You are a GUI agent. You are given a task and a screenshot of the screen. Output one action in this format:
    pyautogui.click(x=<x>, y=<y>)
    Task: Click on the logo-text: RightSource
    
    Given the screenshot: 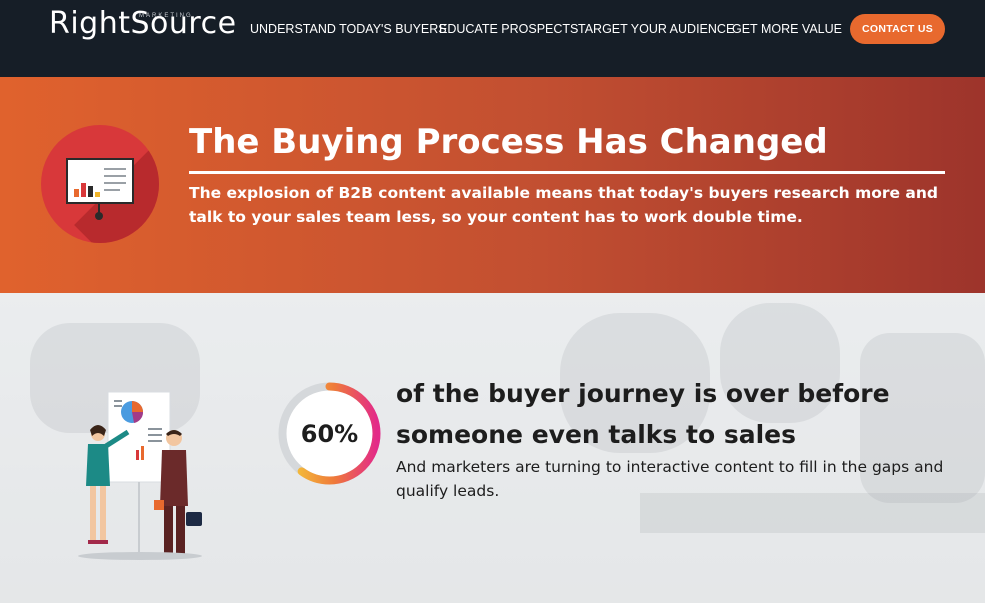 What is the action you would take?
    pyautogui.click(x=143, y=23)
    